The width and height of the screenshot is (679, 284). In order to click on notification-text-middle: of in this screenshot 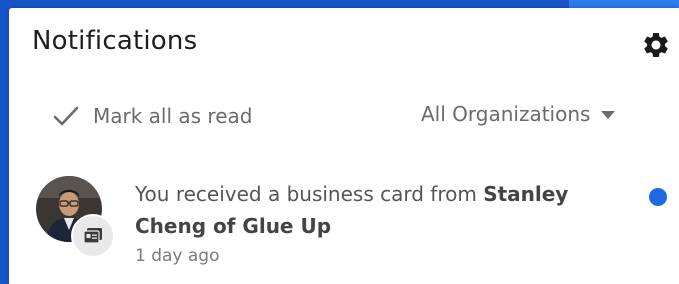, I will do `click(224, 226)`.